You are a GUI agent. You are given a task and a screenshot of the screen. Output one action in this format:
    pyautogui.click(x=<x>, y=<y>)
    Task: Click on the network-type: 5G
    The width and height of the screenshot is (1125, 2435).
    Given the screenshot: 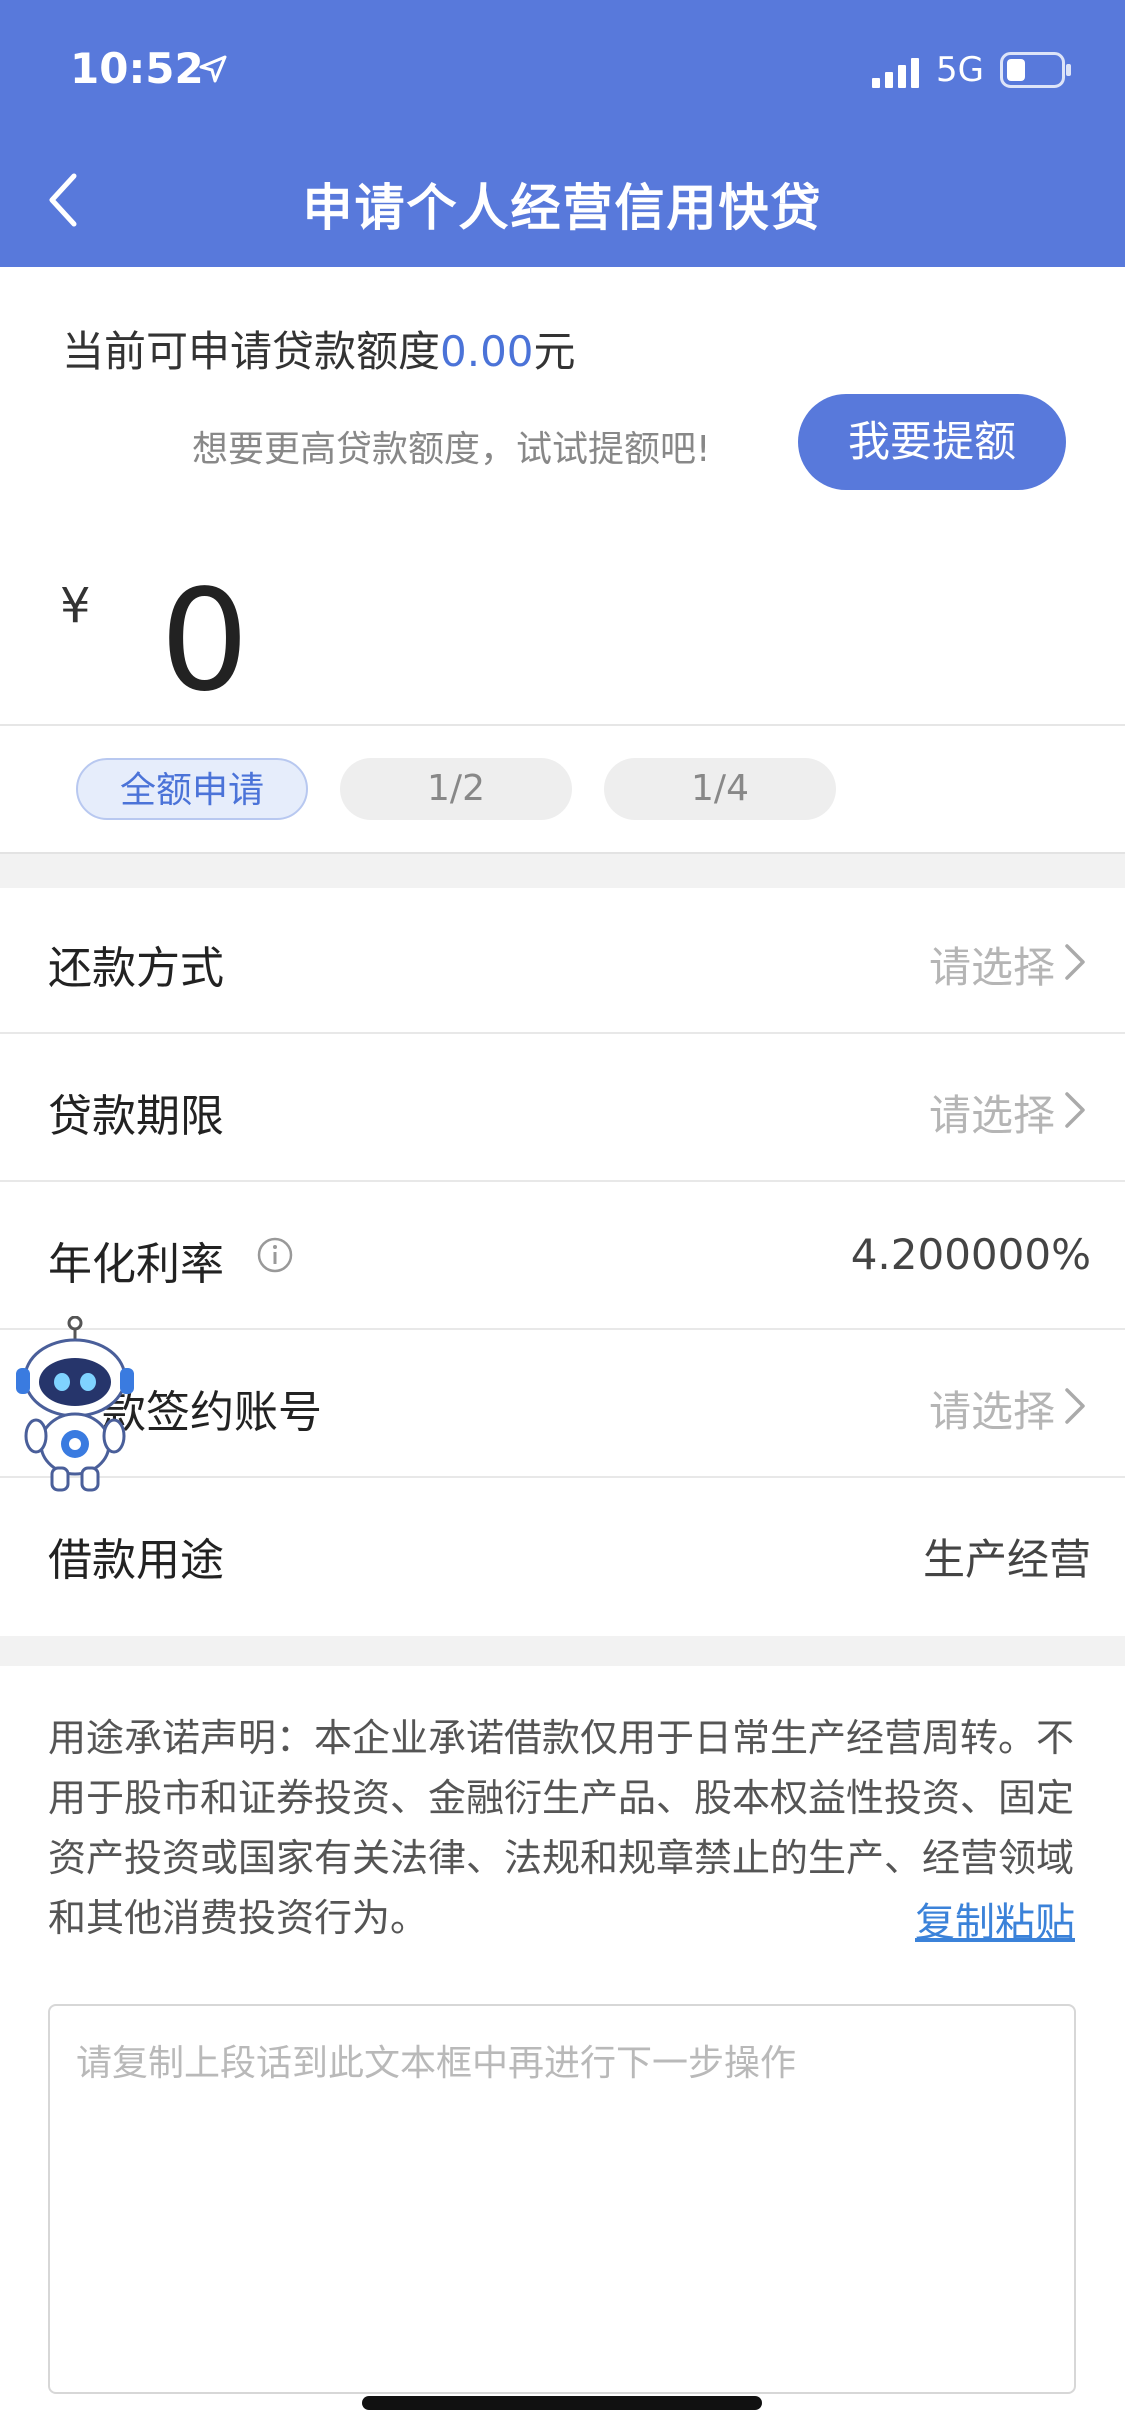 What is the action you would take?
    pyautogui.click(x=960, y=70)
    